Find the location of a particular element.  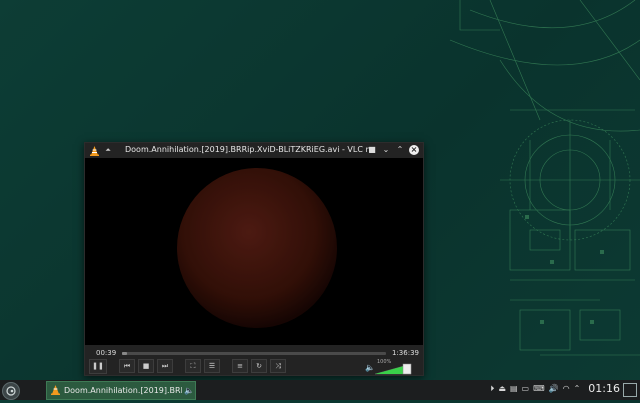

shuffle-button: ⤨ is located at coordinates (278, 366).